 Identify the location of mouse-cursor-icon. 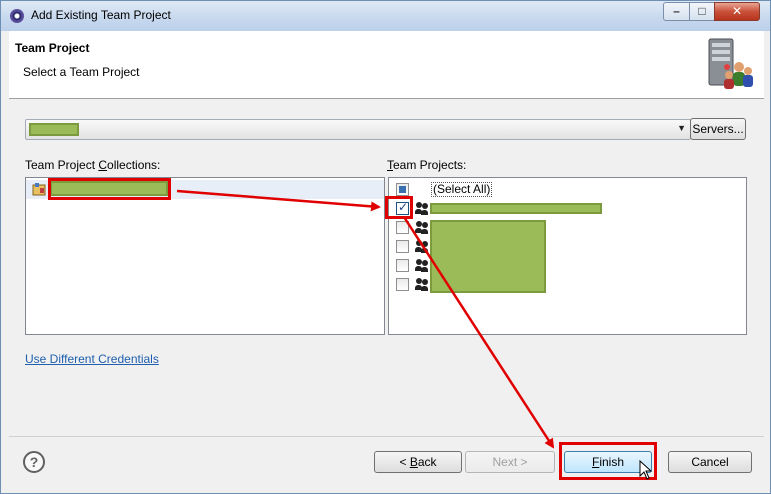
(646, 470).